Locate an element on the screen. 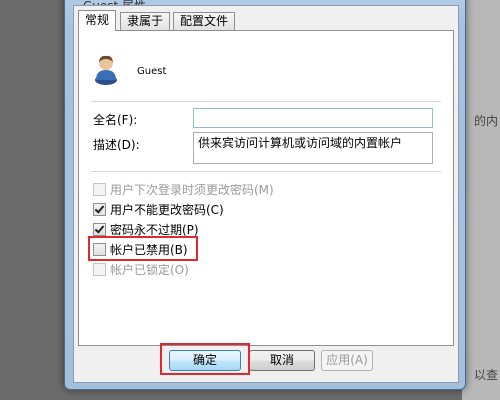 The width and height of the screenshot is (500, 400). user-avatar-icon is located at coordinates (106, 70).